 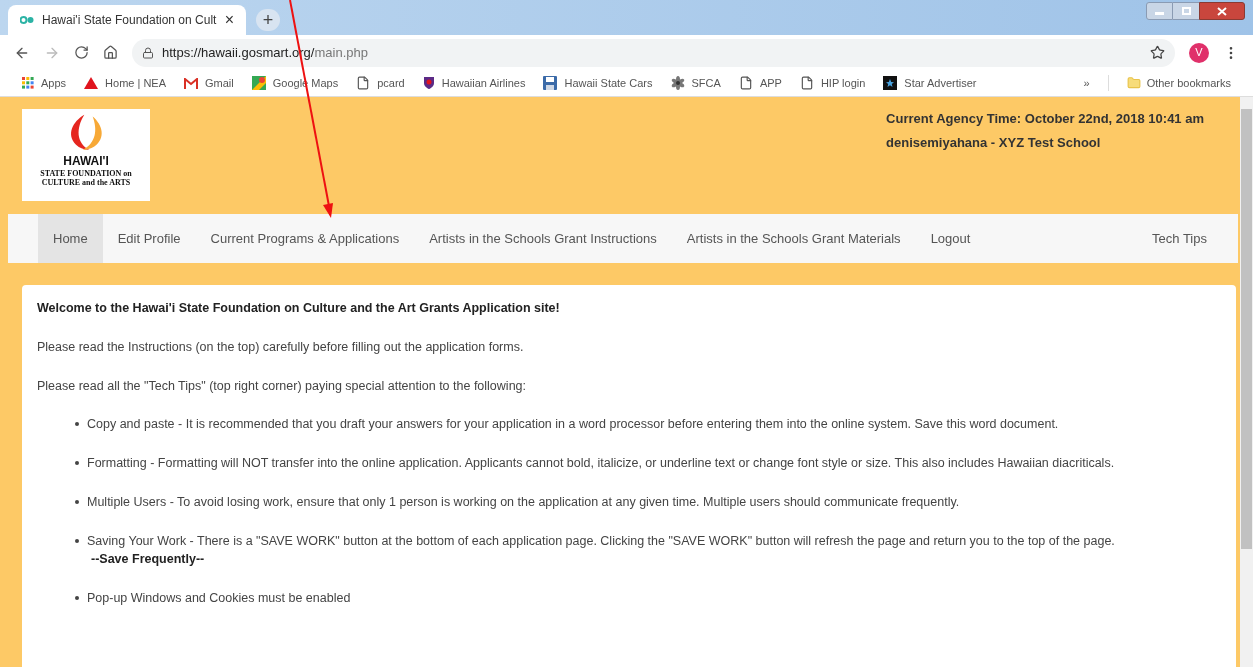 What do you see at coordinates (229, 20) in the screenshot?
I see `close-tab-button: ×` at bounding box center [229, 20].